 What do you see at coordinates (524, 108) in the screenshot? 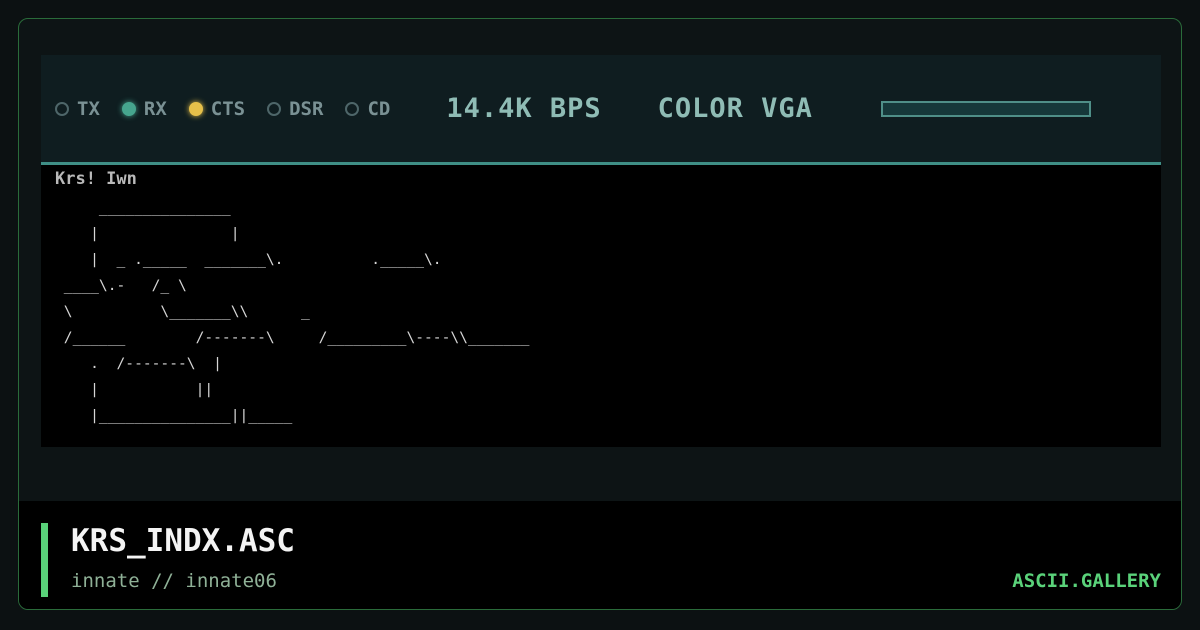
I see `baud-rate: 14.4K BPS` at bounding box center [524, 108].